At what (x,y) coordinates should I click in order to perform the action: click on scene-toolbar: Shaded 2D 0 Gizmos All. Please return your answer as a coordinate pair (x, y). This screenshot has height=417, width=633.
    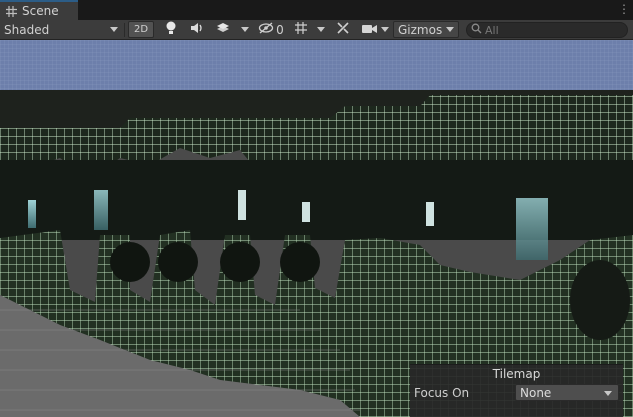
    Looking at the image, I should click on (316, 30).